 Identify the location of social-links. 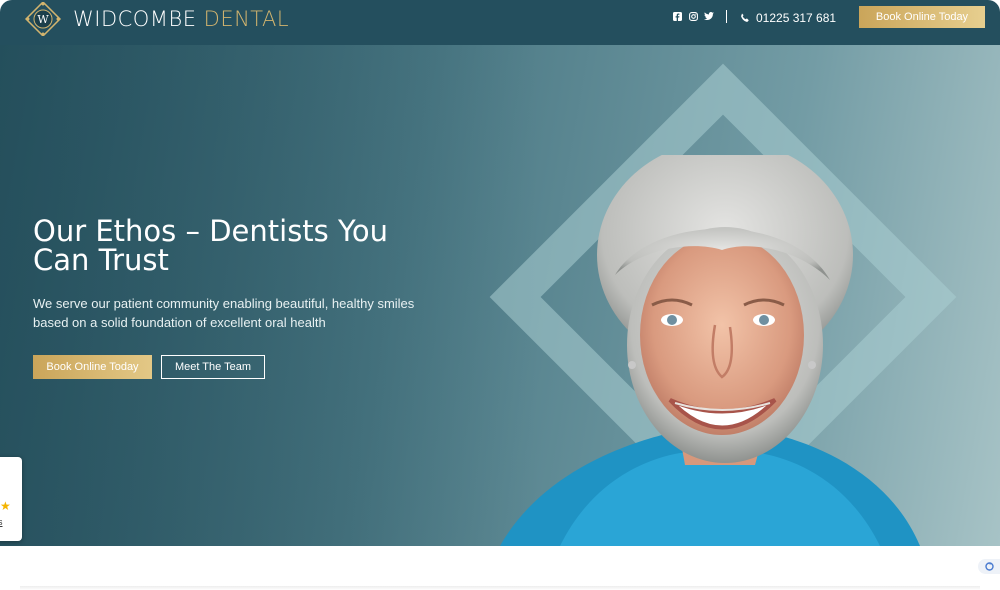
(693, 16).